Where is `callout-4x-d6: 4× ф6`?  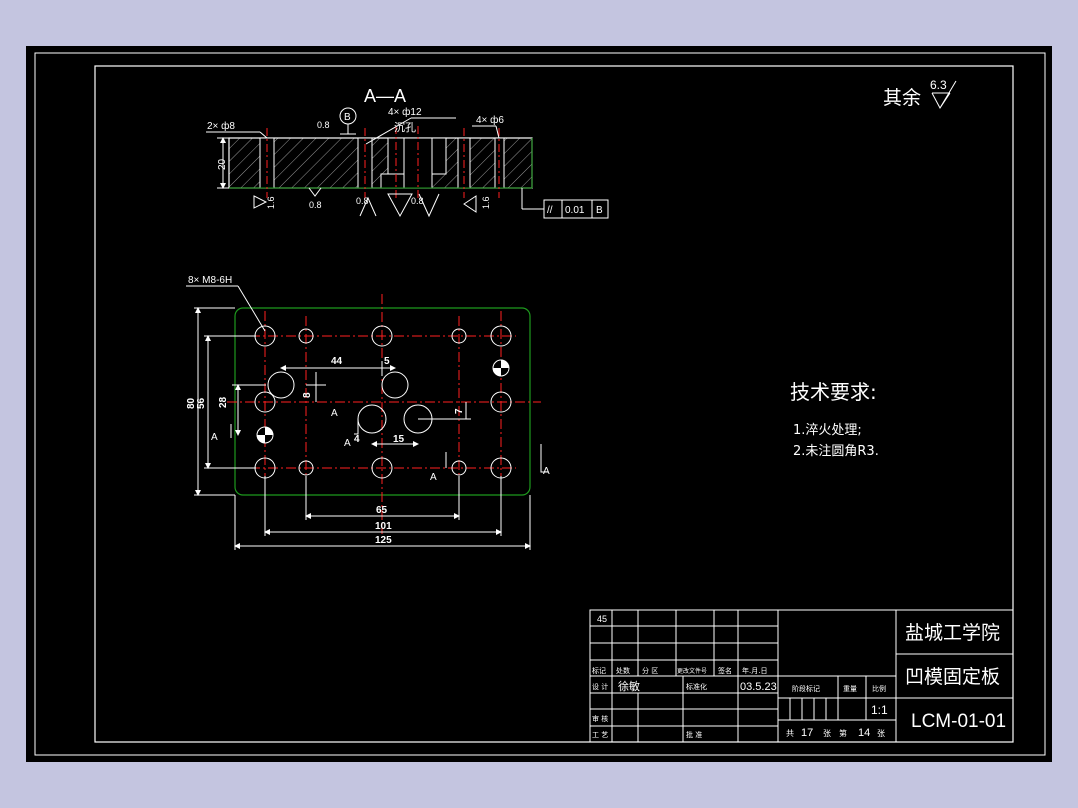
callout-4x-d6: 4× ф6 is located at coordinates (490, 120).